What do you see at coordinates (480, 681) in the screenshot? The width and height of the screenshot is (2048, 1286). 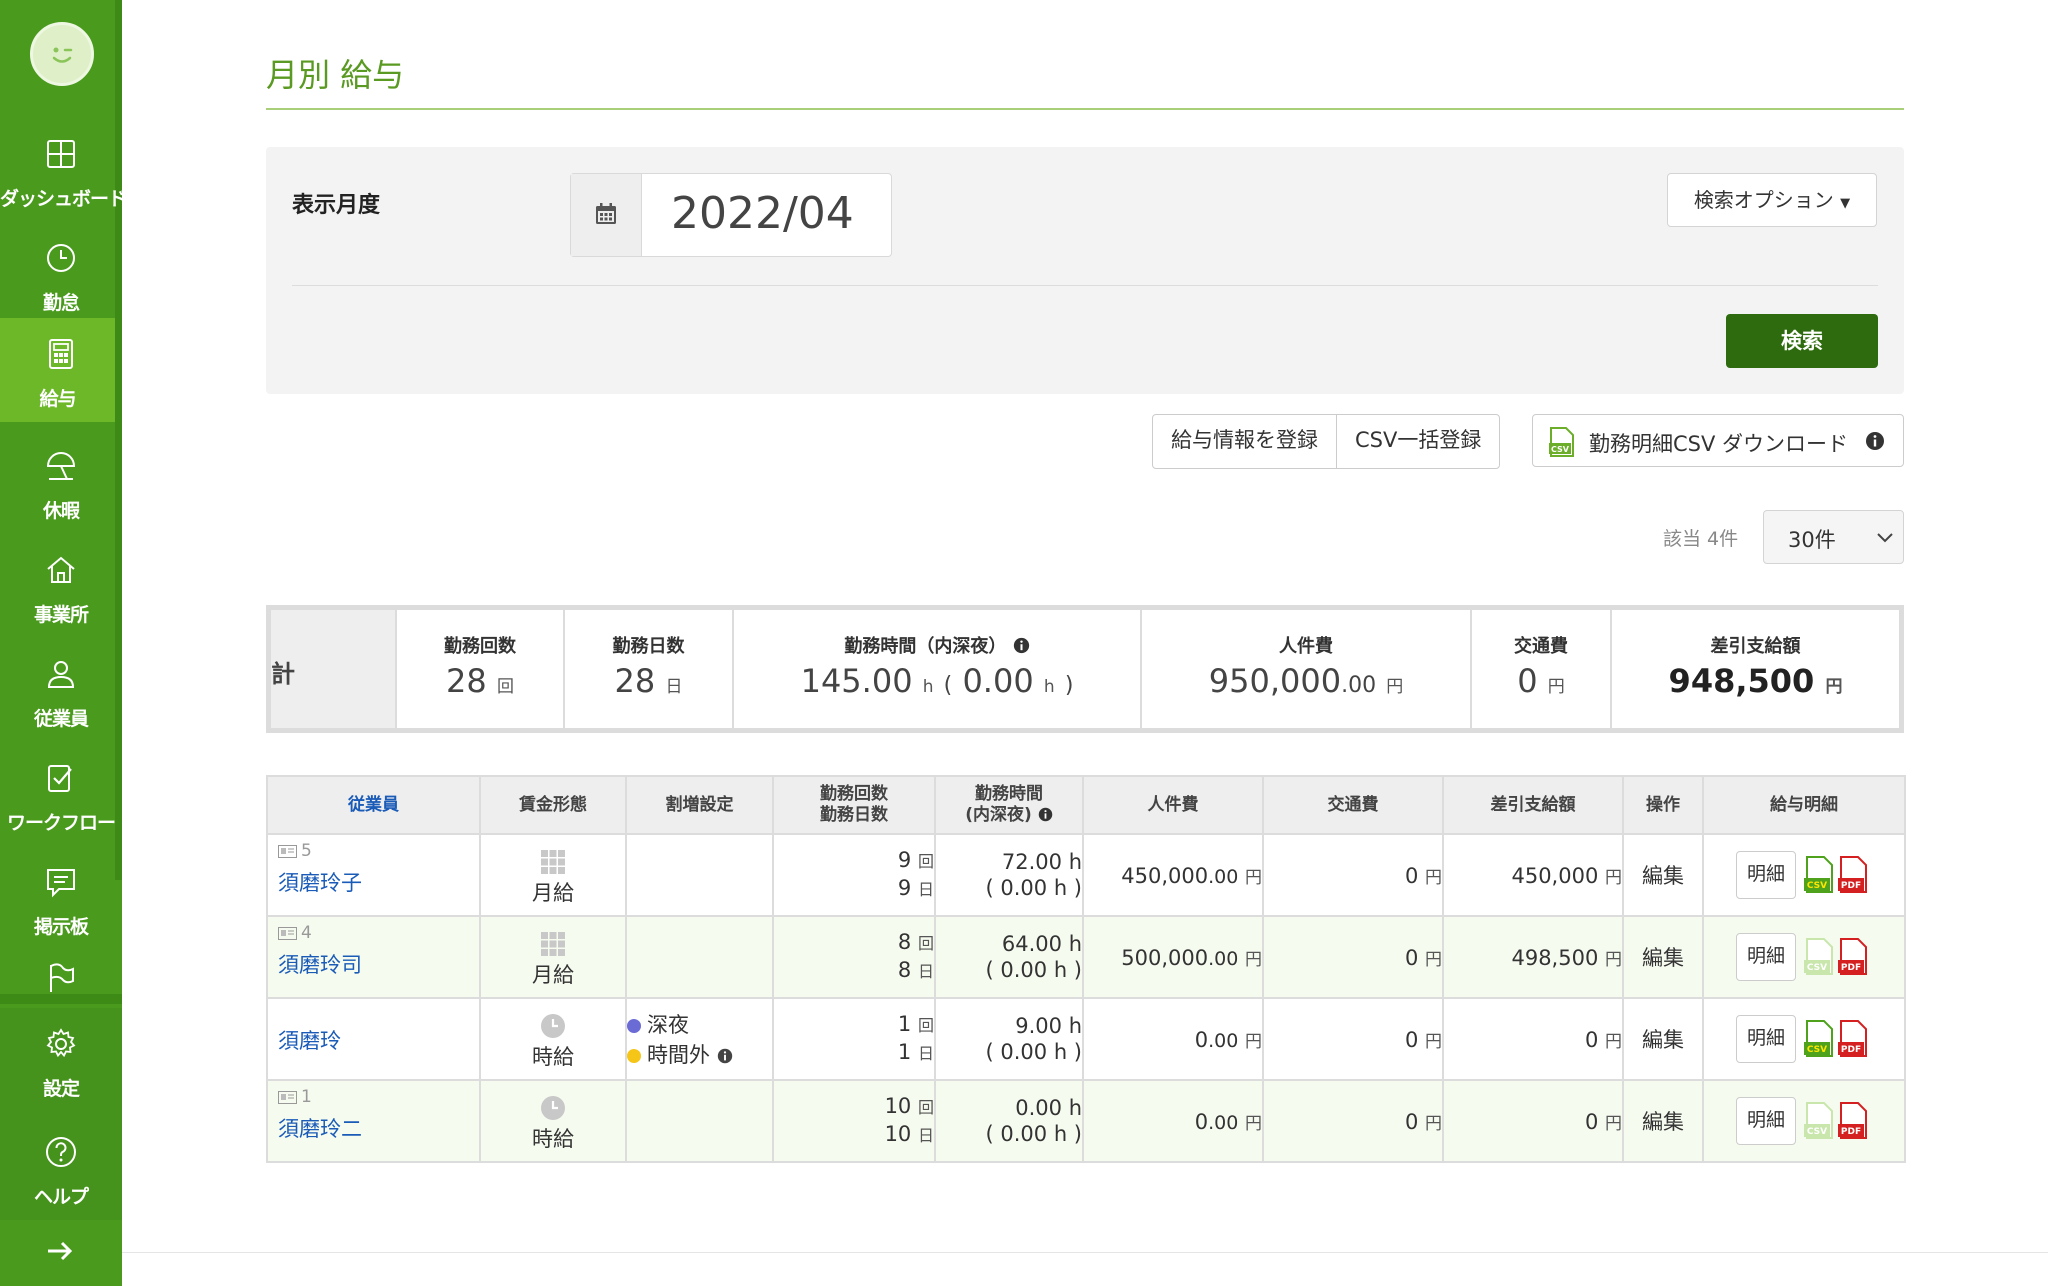 I see `summary-value-row: 28 回` at bounding box center [480, 681].